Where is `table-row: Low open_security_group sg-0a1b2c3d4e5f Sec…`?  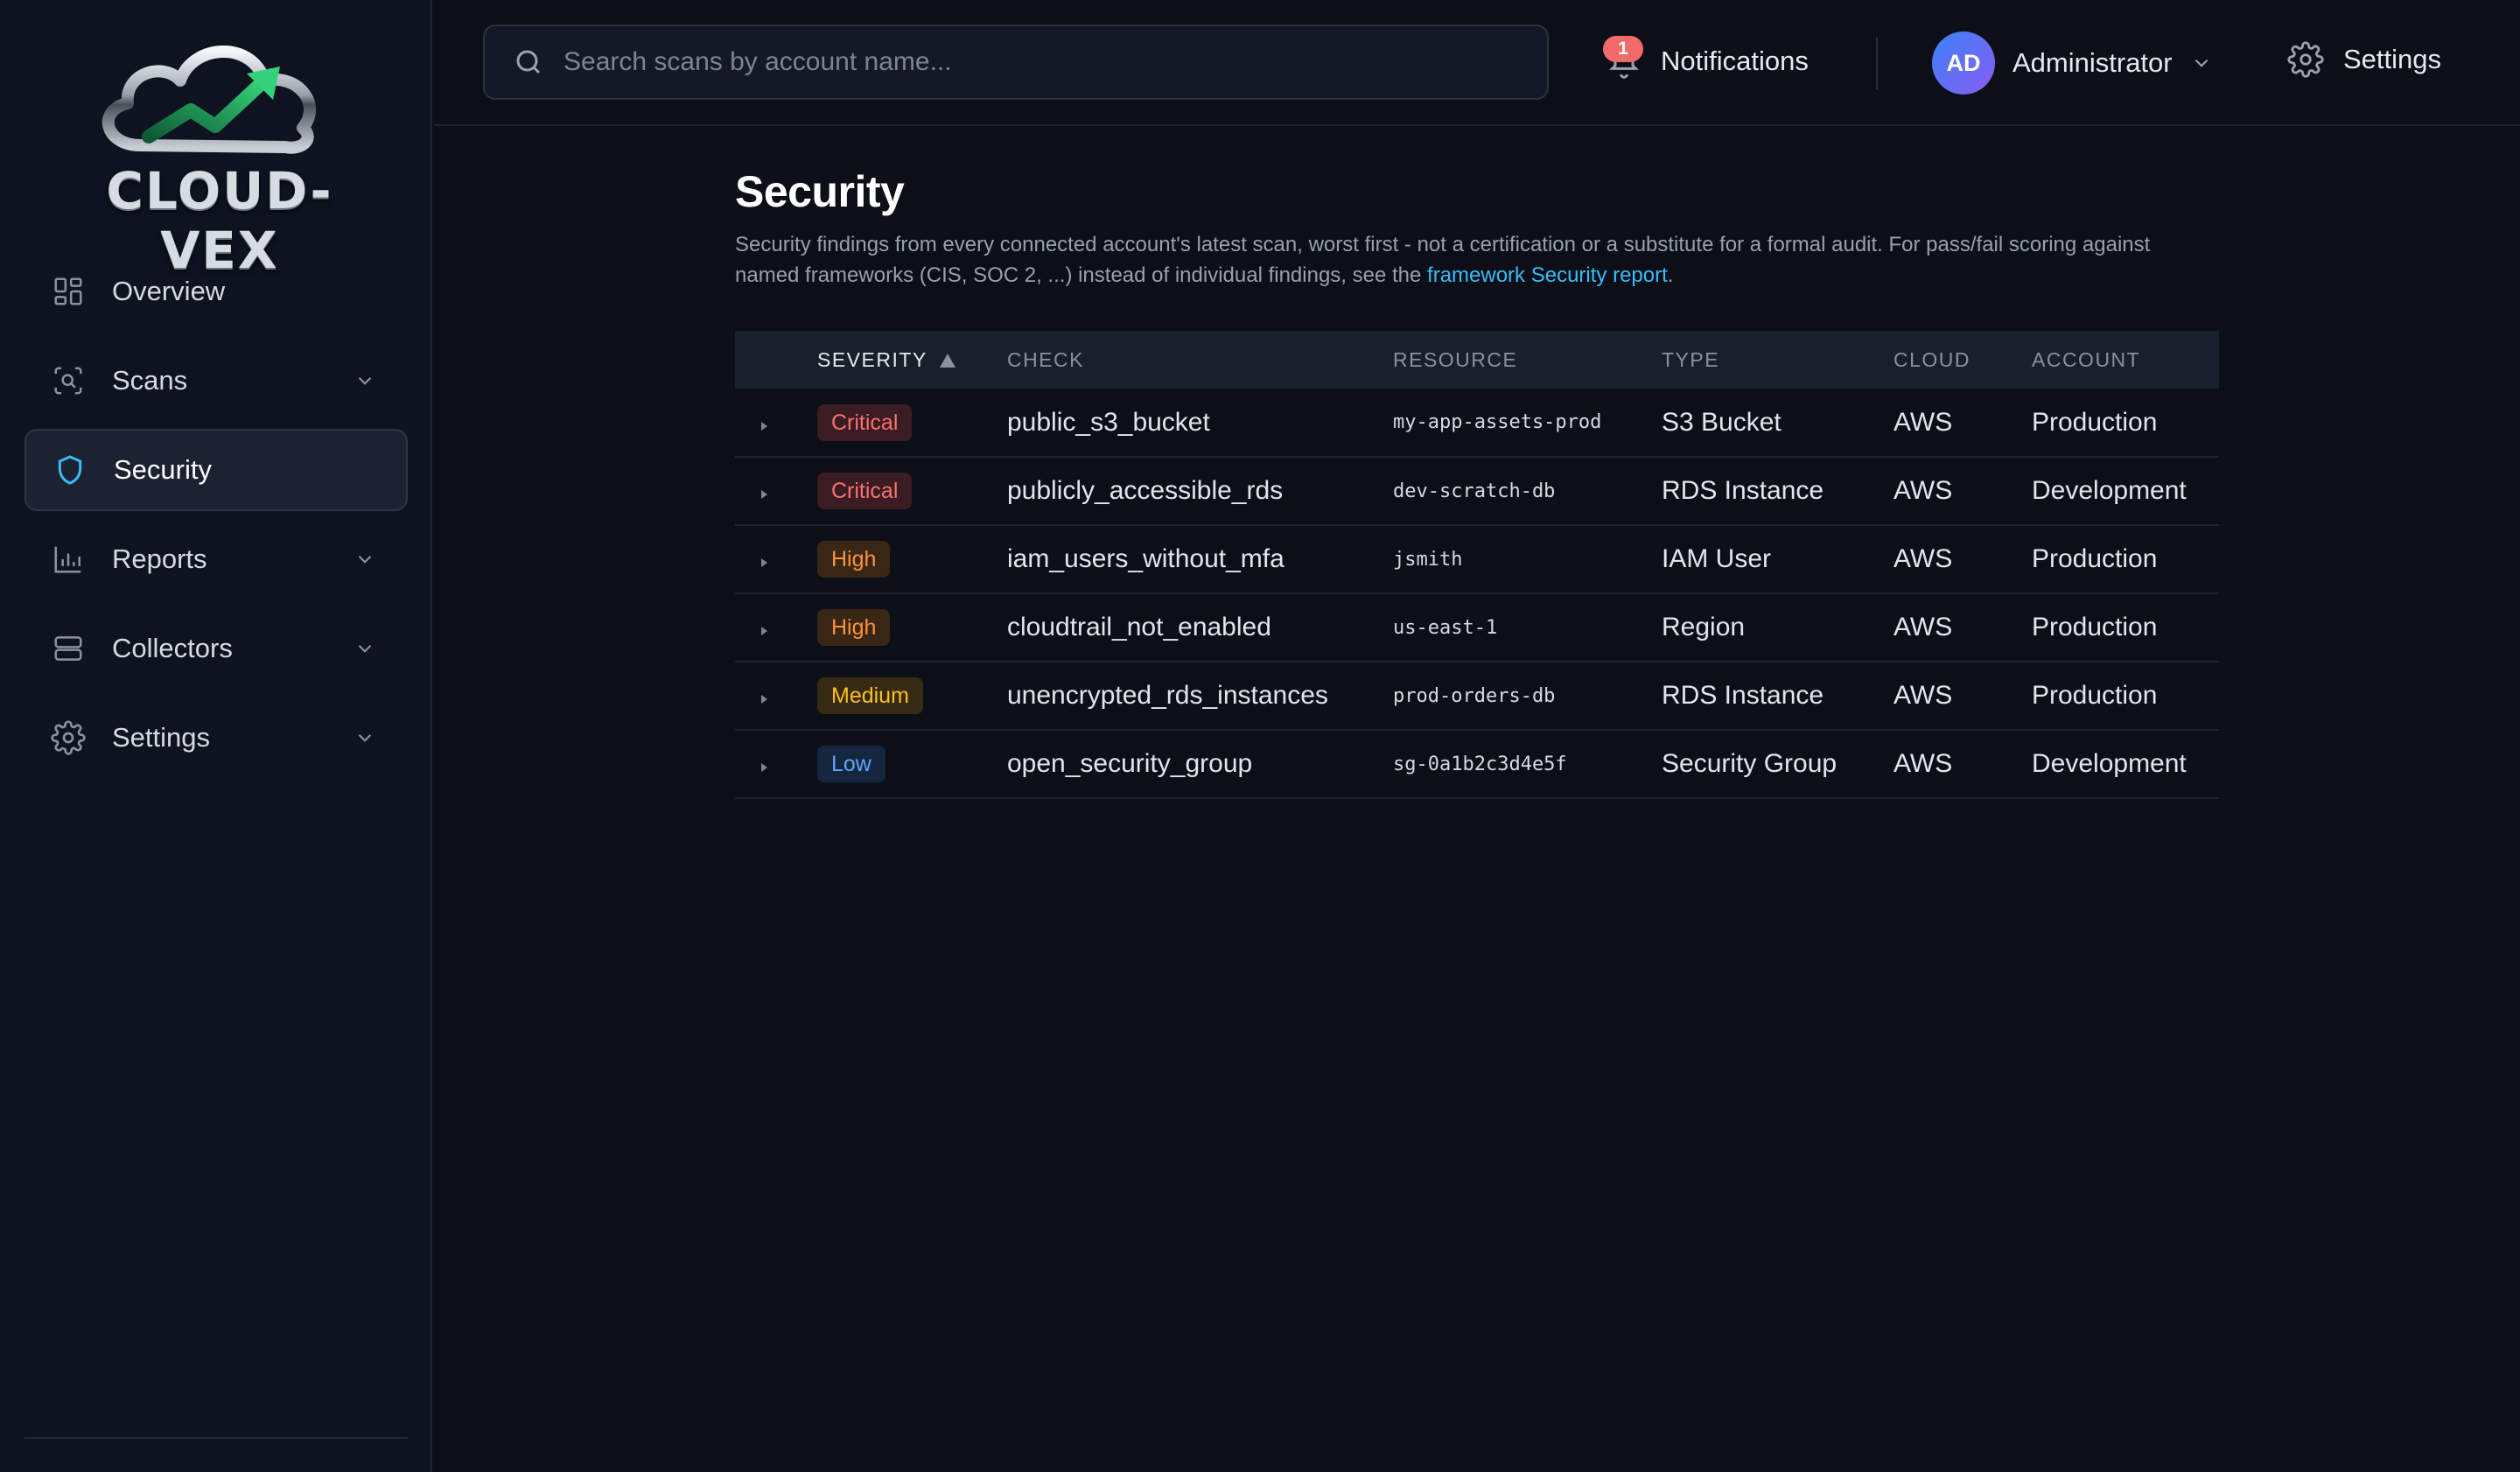
table-row: Low open_security_group sg-0a1b2c3d4e5f Sec… is located at coordinates (1477, 764).